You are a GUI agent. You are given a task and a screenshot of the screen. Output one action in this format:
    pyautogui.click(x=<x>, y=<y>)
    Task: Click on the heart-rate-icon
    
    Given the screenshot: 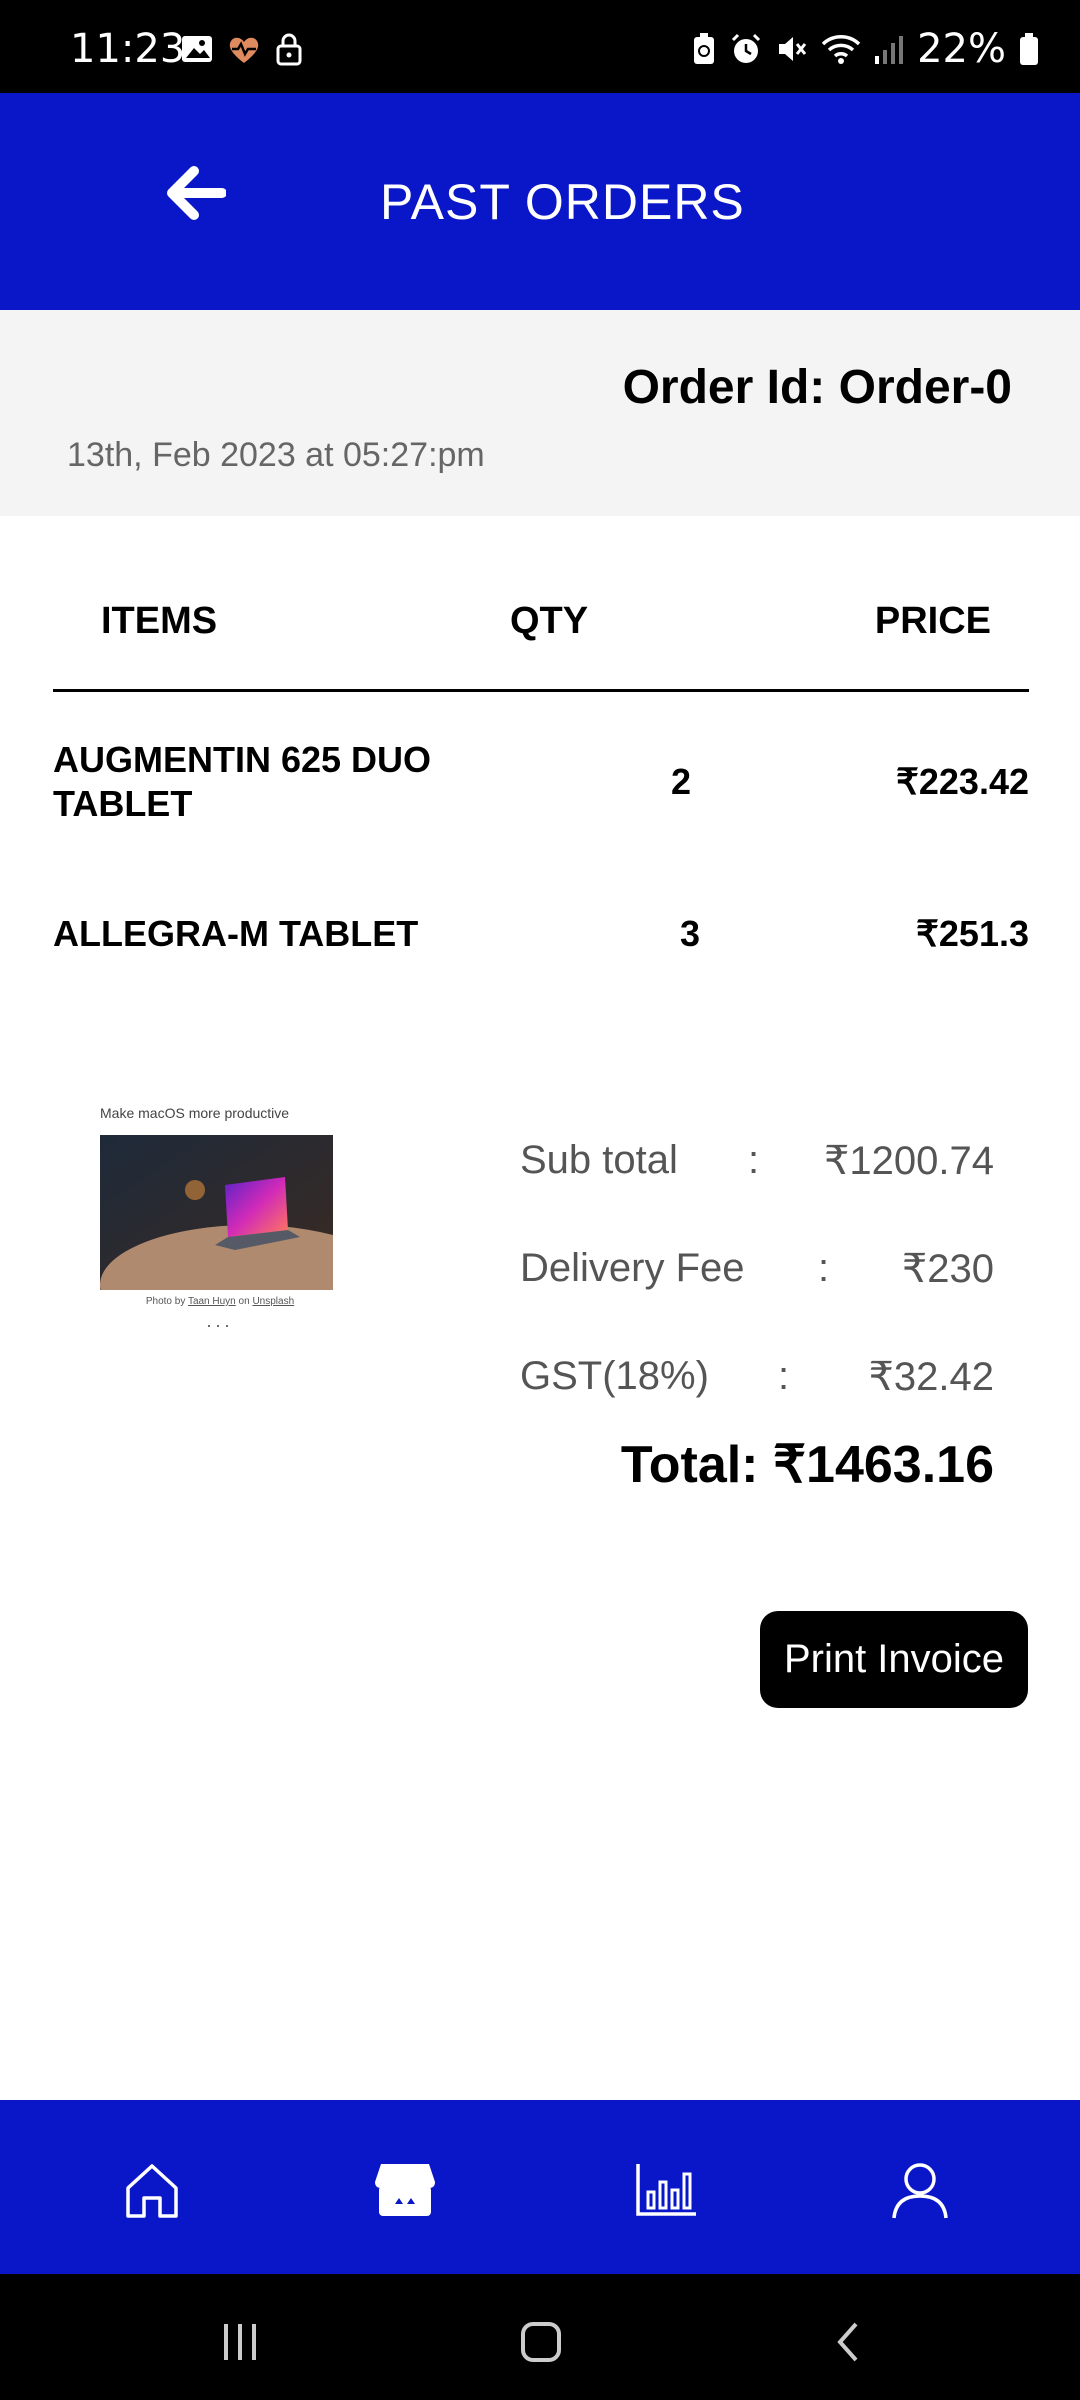 What is the action you would take?
    pyautogui.click(x=244, y=50)
    